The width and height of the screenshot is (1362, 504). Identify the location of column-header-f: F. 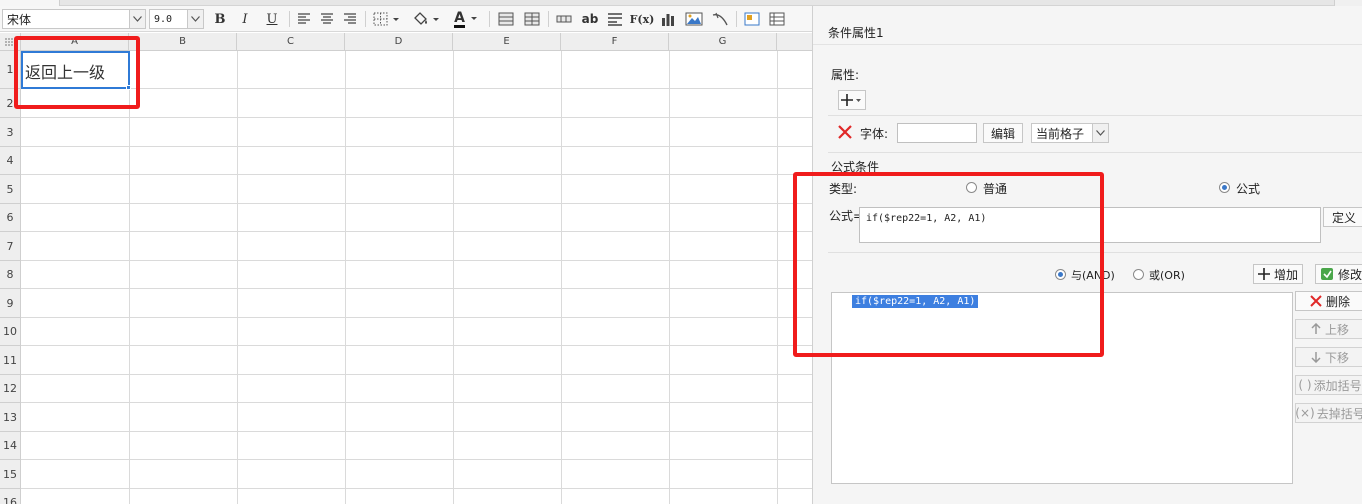
(615, 42).